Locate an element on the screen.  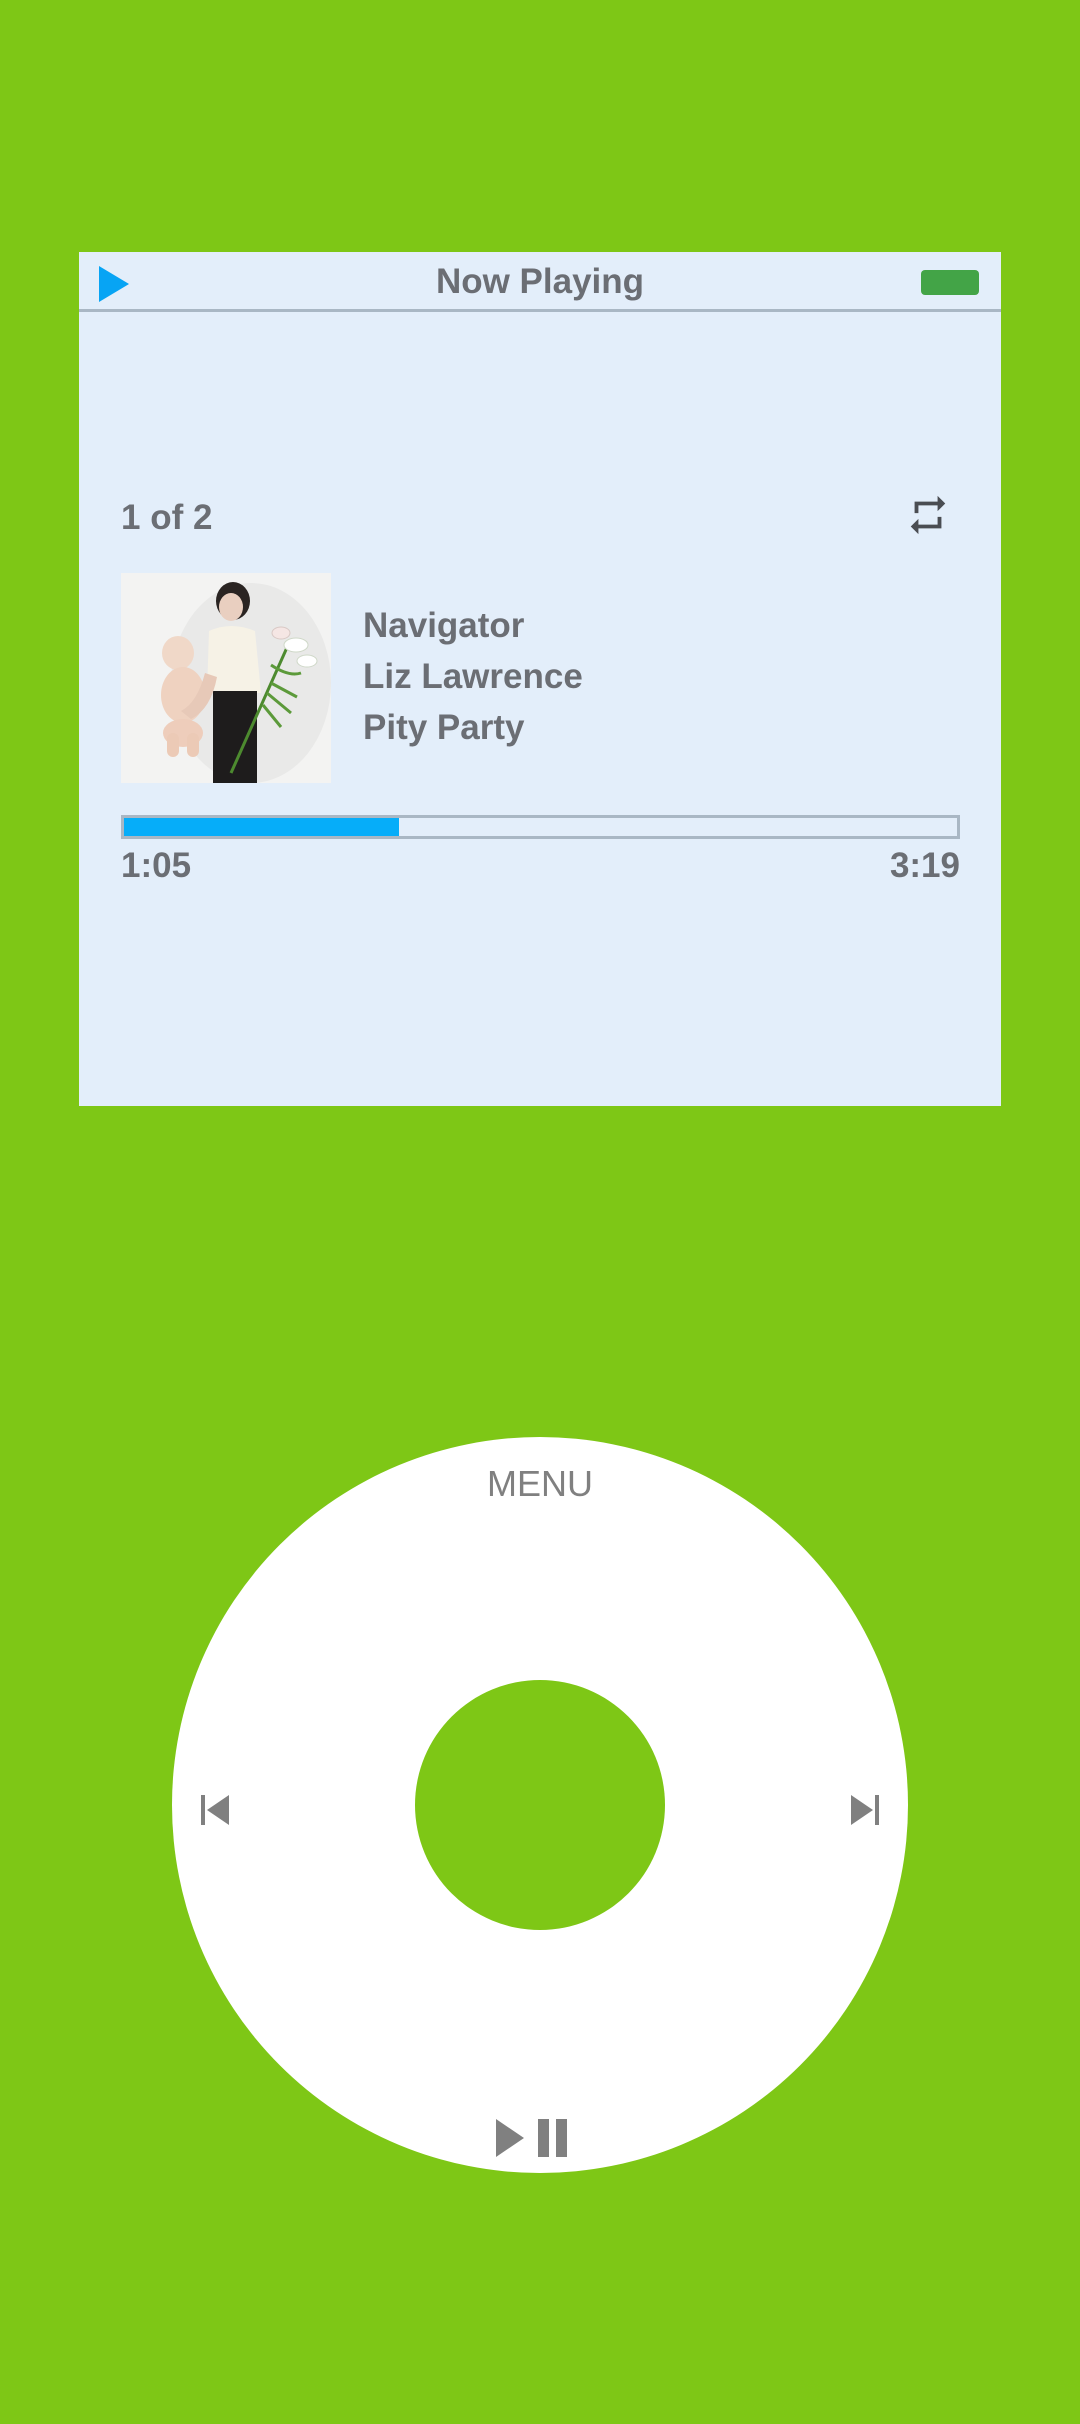
elapsed-time: 1:05 is located at coordinates (156, 865).